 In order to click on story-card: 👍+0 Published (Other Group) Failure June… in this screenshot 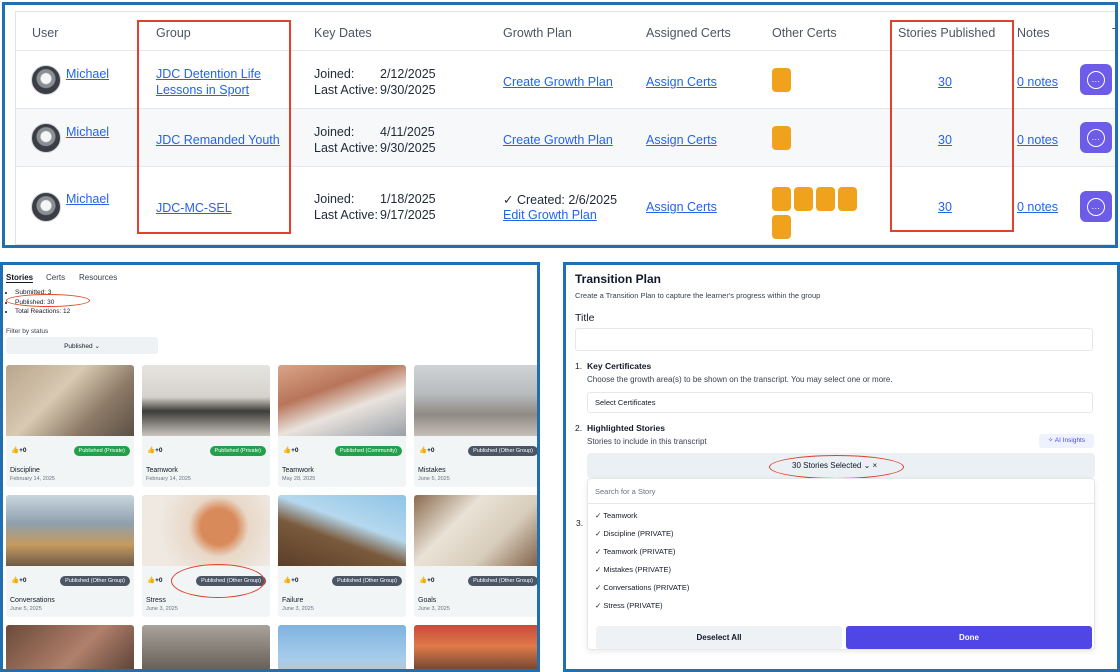, I will do `click(342, 556)`.